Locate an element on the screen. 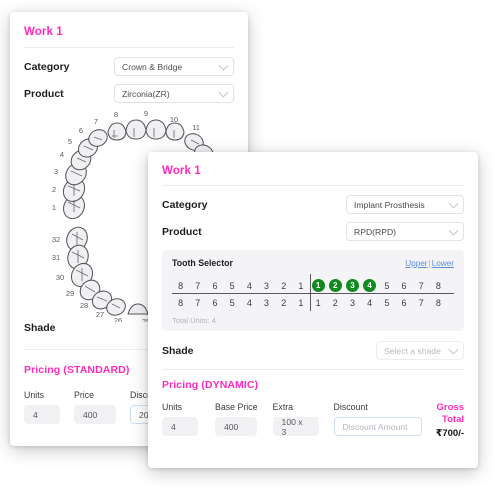 Image resolution: width=500 pixels, height=500 pixels. tooth-cell-upper-left-3: 3 is located at coordinates (266, 285).